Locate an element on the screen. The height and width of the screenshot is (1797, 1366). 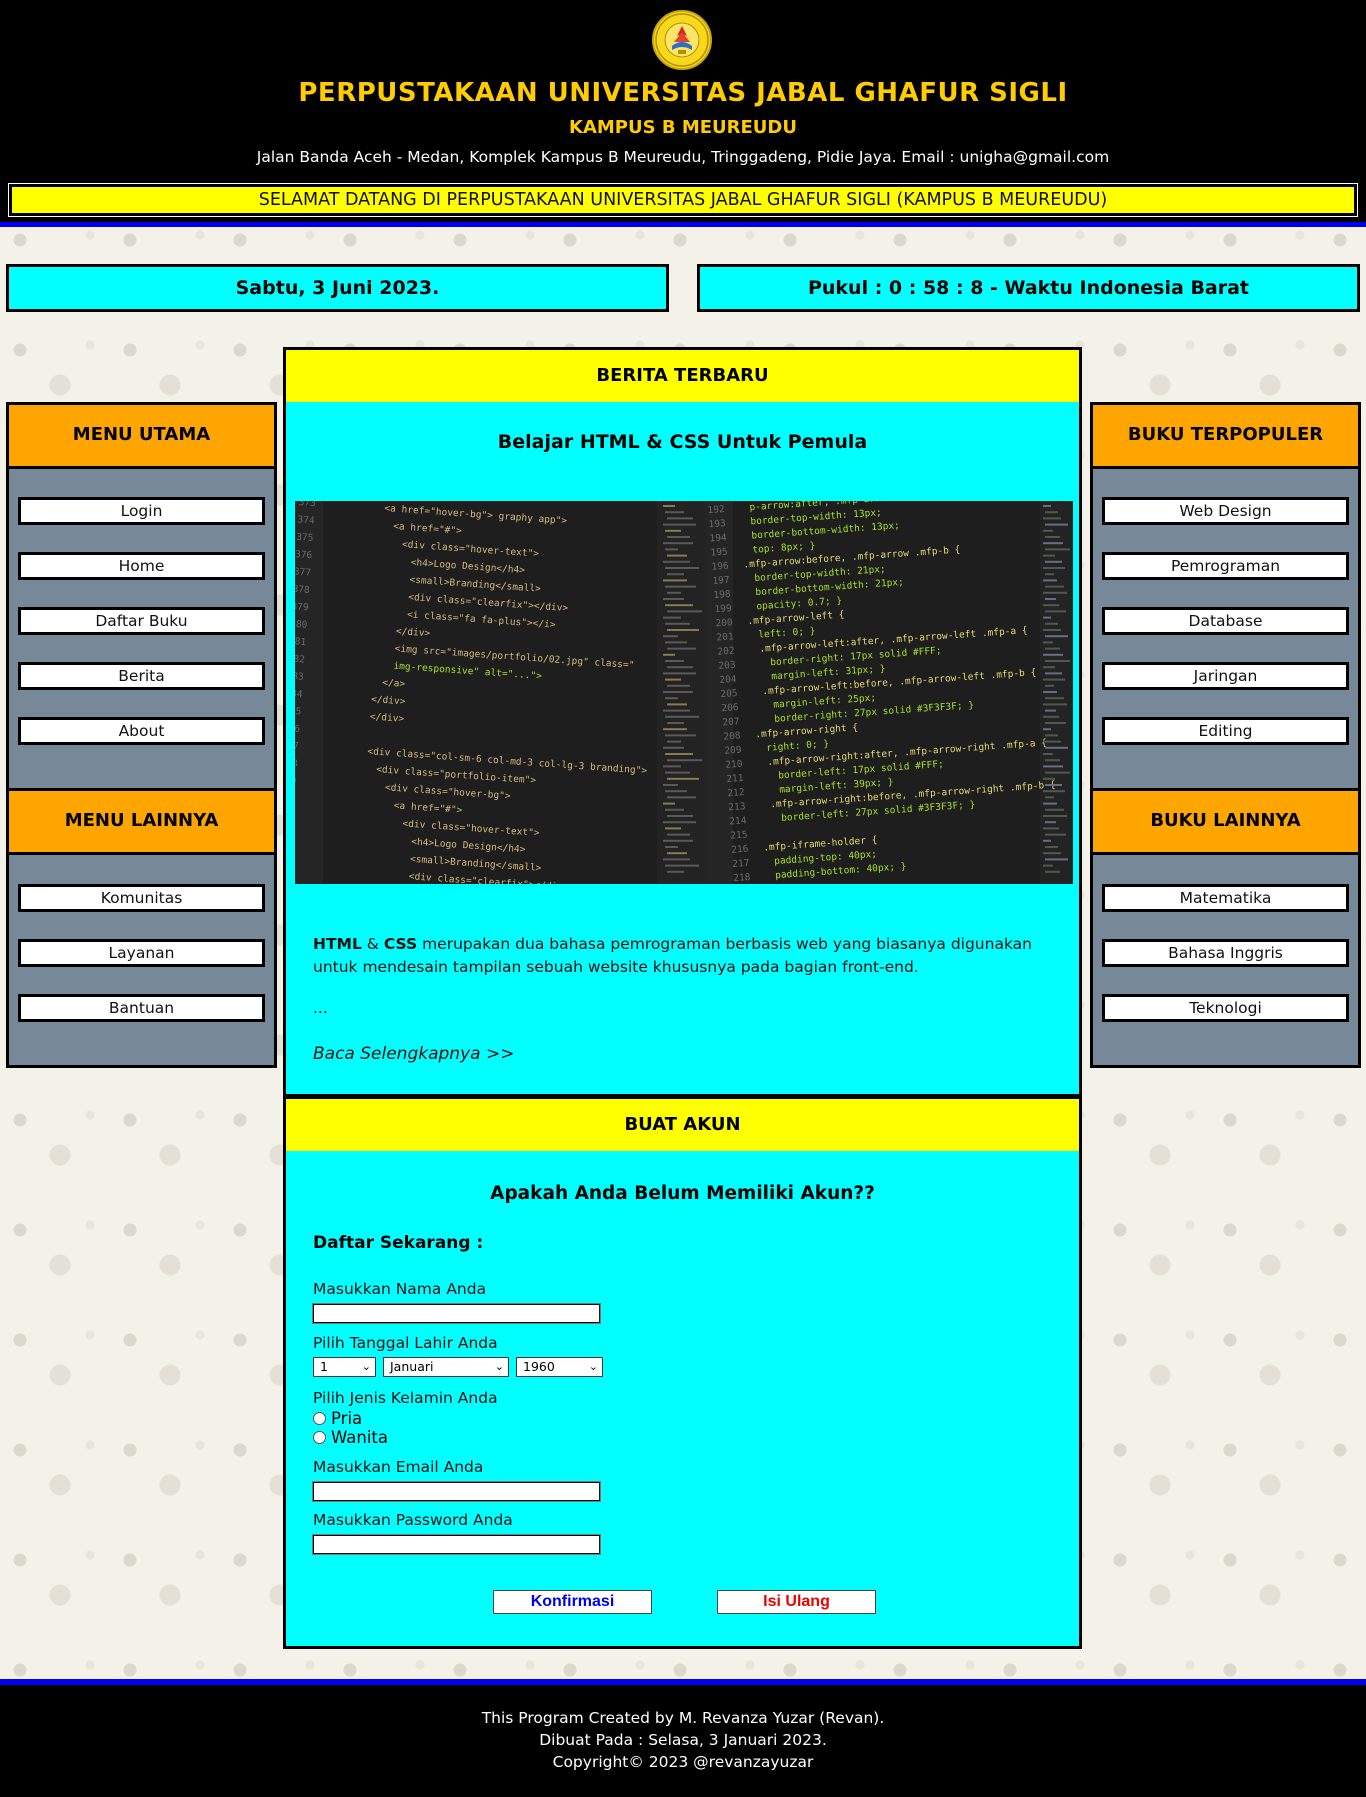
gender-label: Pilih Jenis Kelamin Anda is located at coordinates (405, 1398).